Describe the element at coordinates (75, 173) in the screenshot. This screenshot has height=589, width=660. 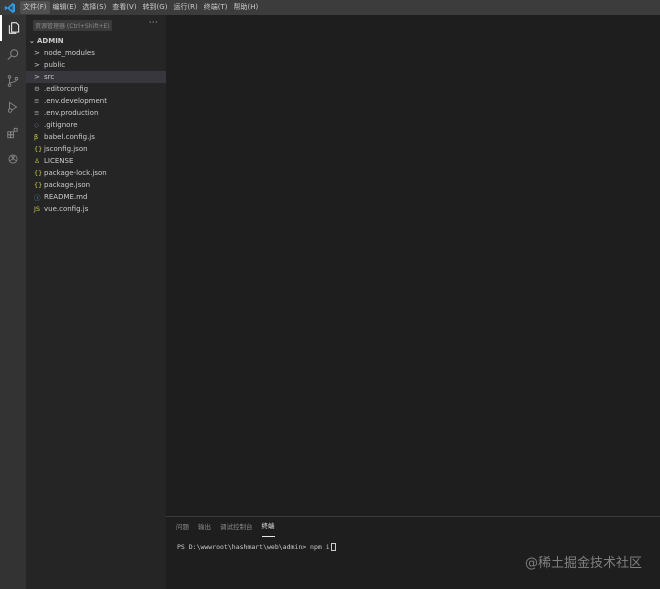
I see `tree-item-label: package-lock.json` at that location.